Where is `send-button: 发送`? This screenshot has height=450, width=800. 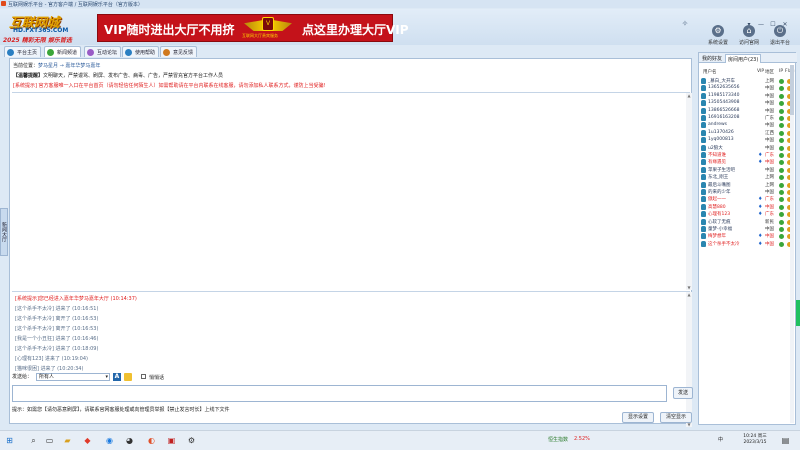 send-button: 发送 is located at coordinates (683, 393).